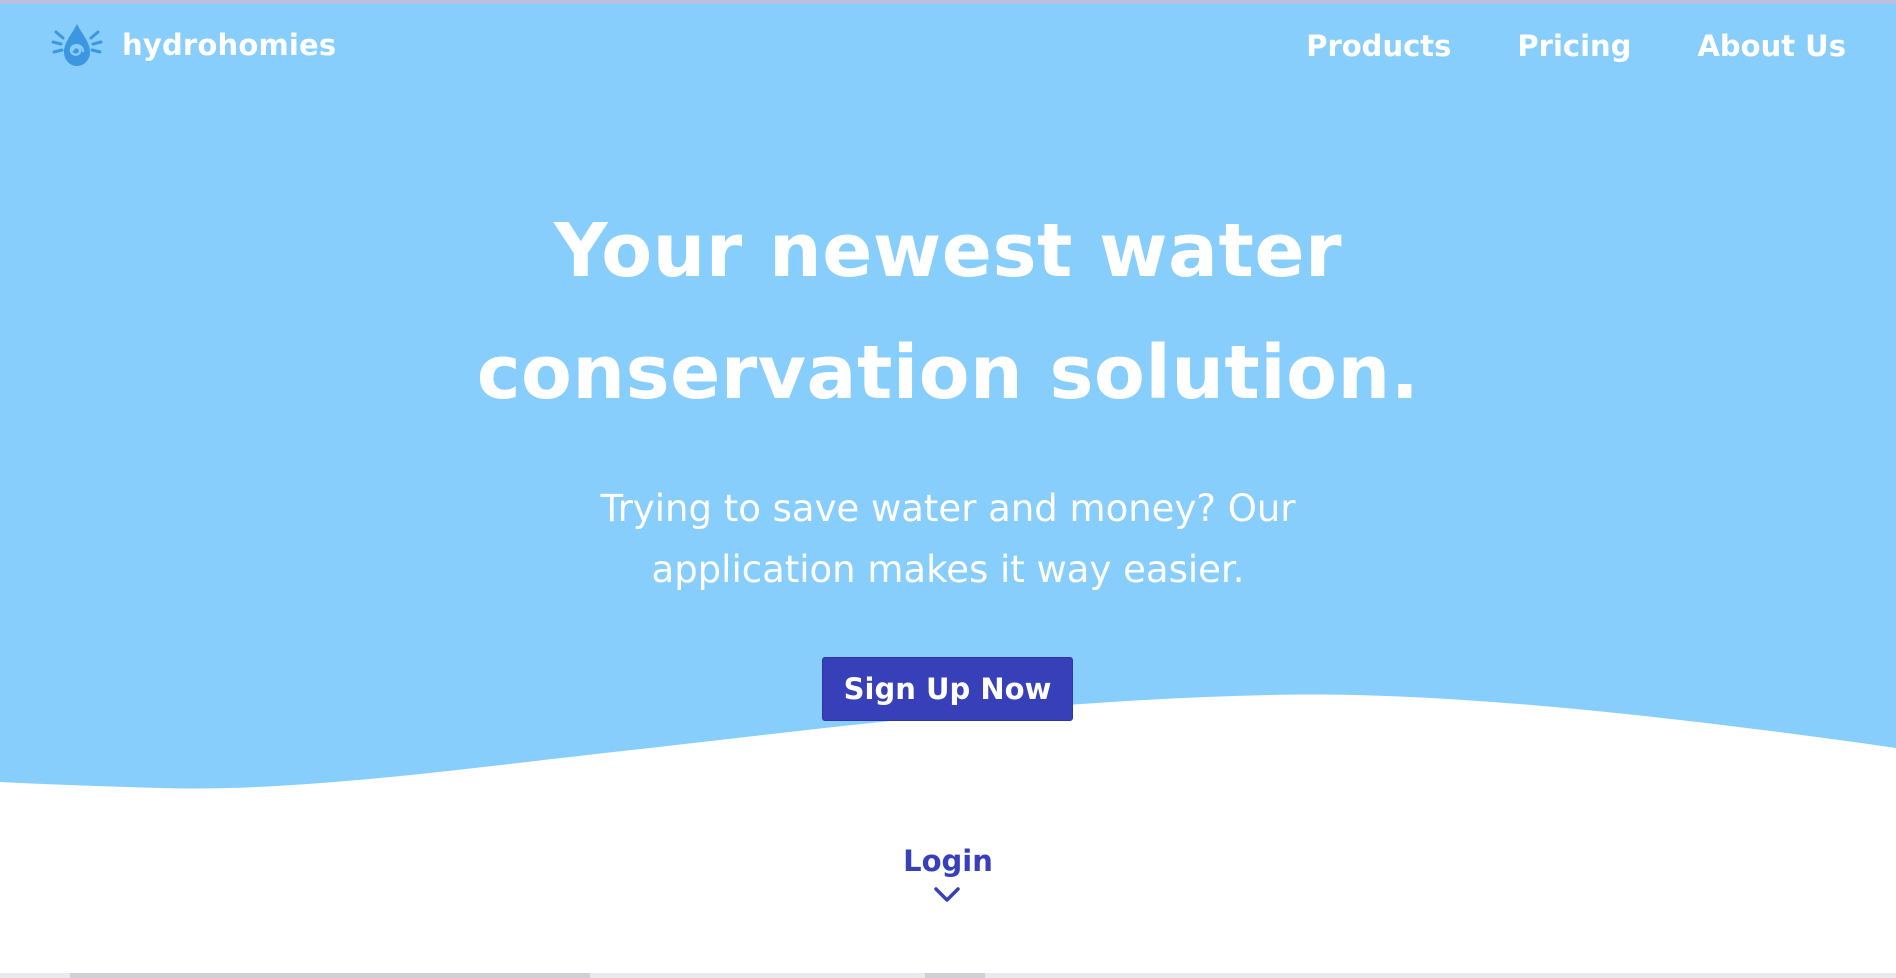  Describe the element at coordinates (948, 508) in the screenshot. I see `hero-subtitle-line-1: Trying to save water and money? Our` at that location.